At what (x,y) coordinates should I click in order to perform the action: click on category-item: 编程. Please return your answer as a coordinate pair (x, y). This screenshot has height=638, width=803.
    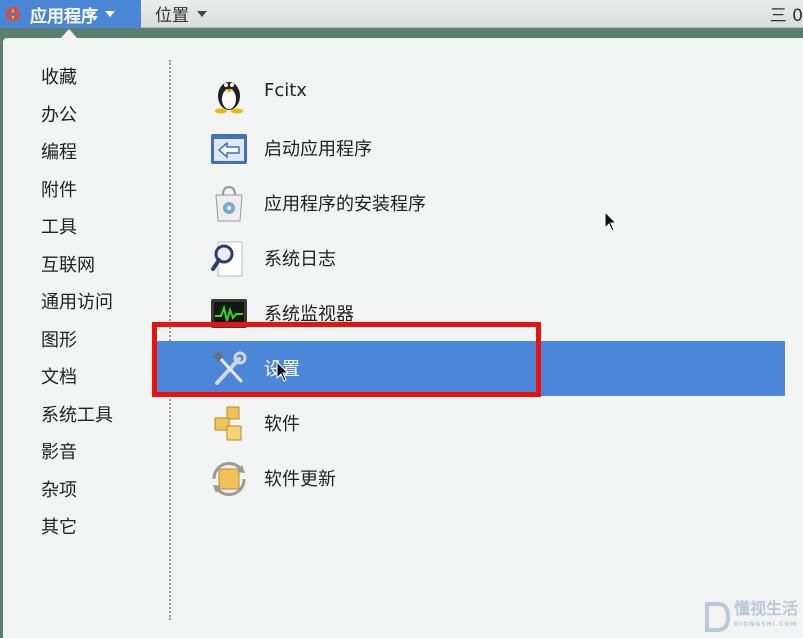
    Looking at the image, I should click on (77, 156).